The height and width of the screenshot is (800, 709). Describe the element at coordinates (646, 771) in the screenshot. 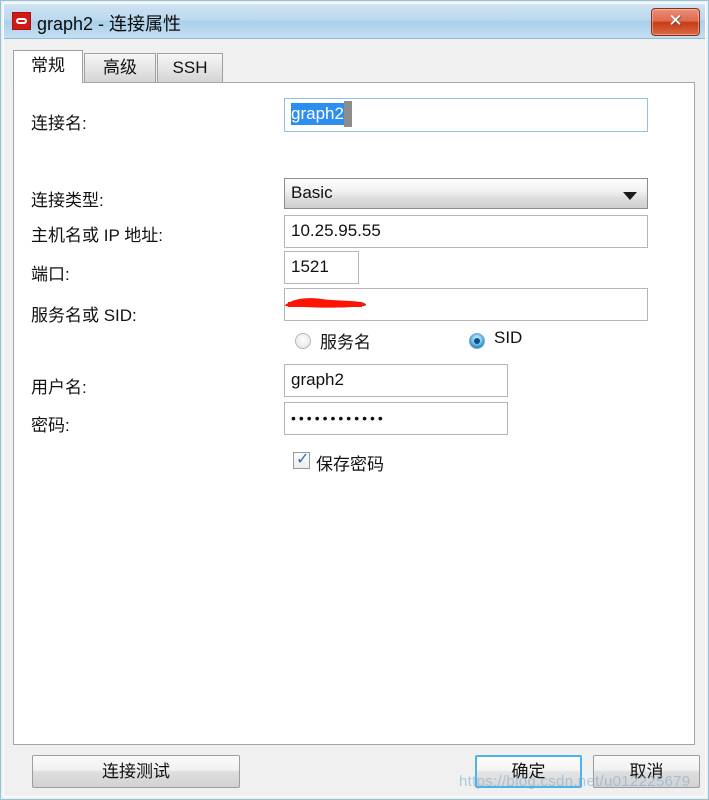

I see `cancel-button: 取消` at that location.